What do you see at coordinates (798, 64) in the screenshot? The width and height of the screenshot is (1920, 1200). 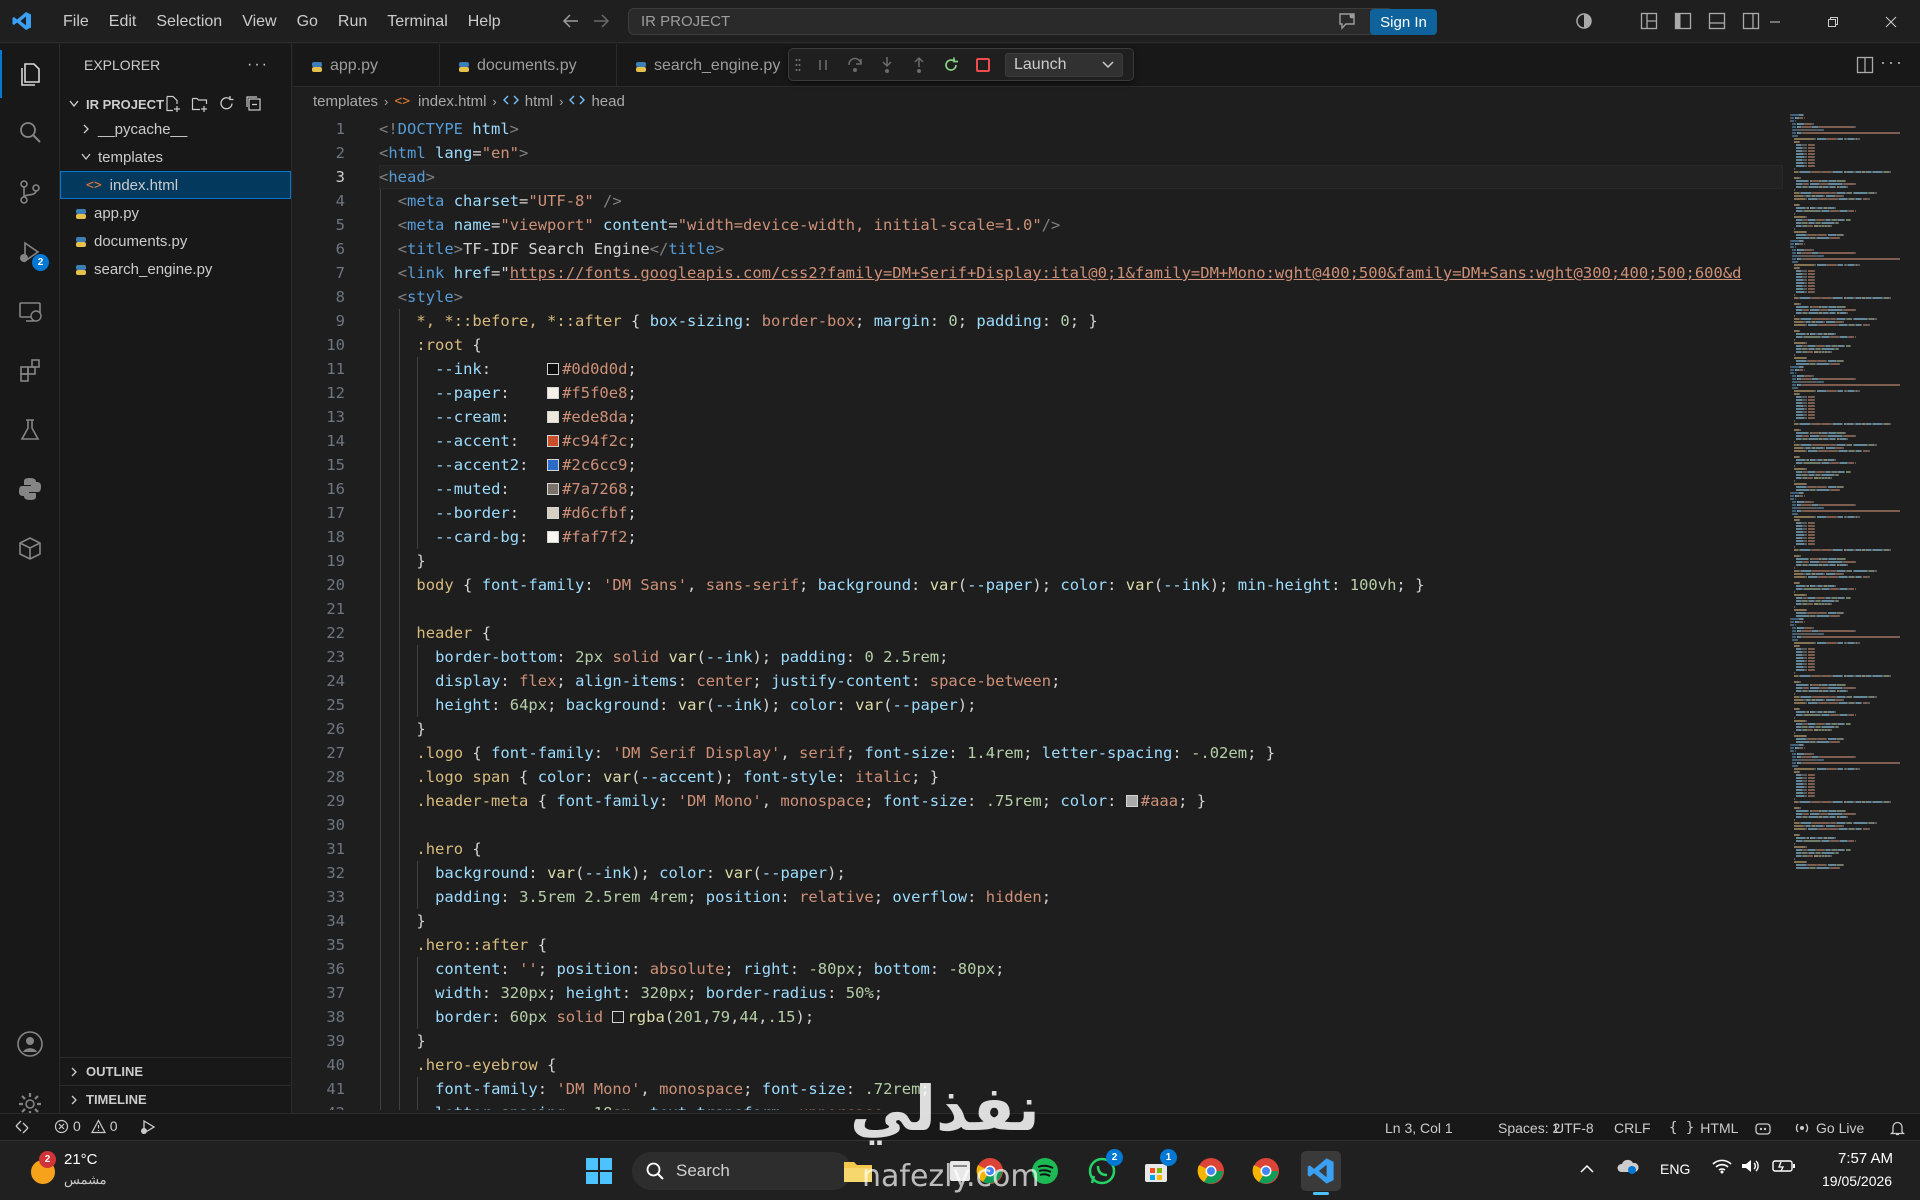 I see `drag-handle-icon` at bounding box center [798, 64].